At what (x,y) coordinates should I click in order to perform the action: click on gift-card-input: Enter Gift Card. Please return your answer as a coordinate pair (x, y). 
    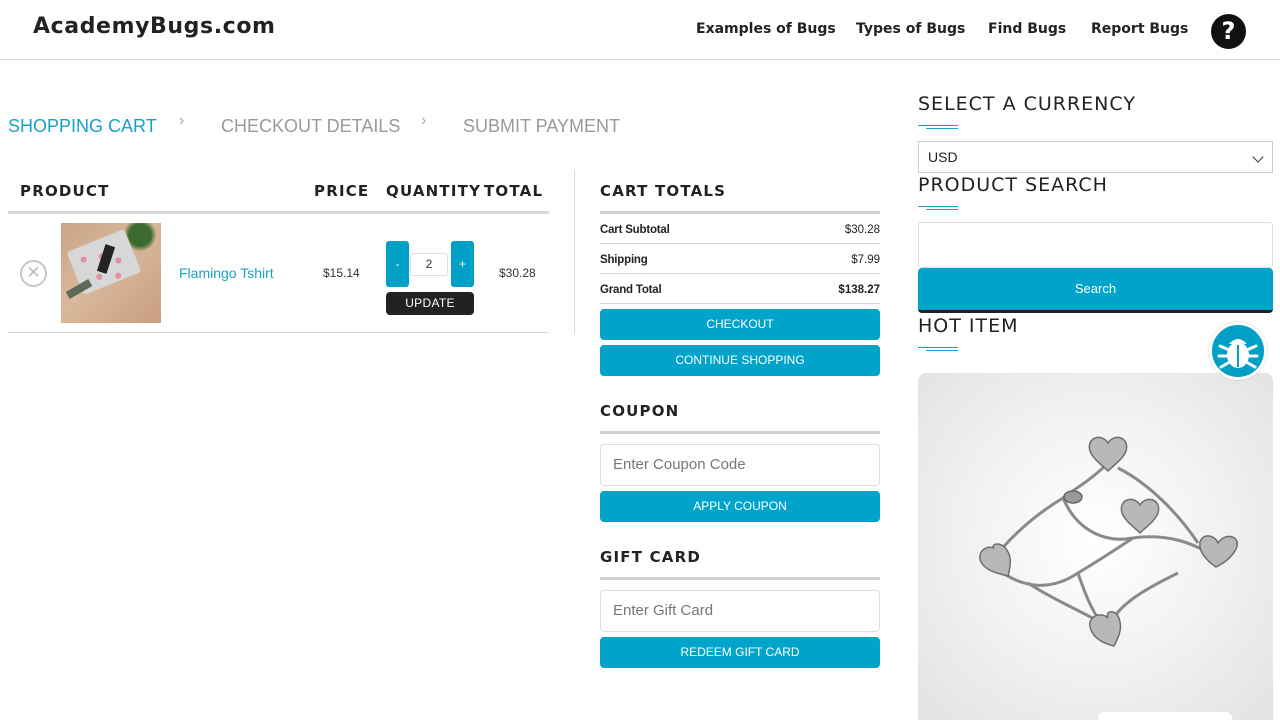
    Looking at the image, I should click on (740, 611).